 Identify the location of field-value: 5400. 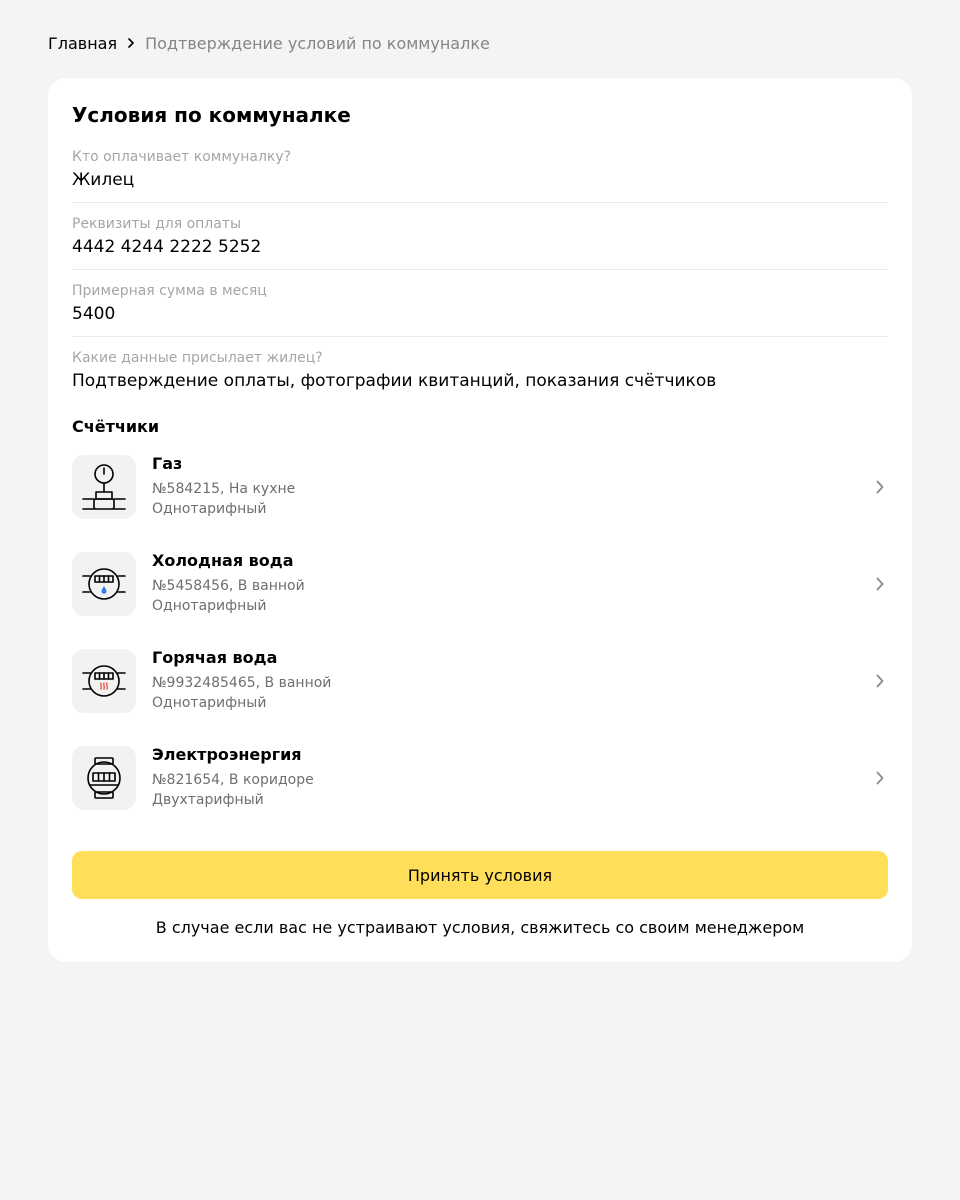
(94, 314).